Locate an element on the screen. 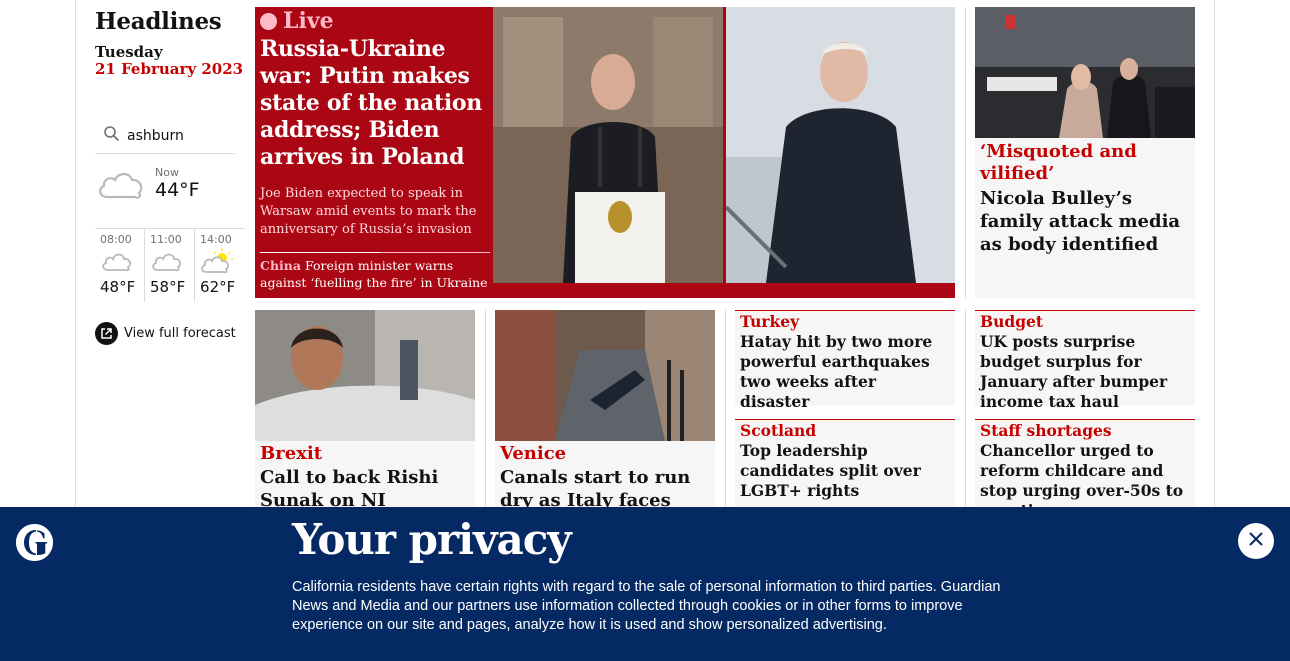 This screenshot has height=661, width=1290. forecast-temp: 58°F is located at coordinates (168, 287).